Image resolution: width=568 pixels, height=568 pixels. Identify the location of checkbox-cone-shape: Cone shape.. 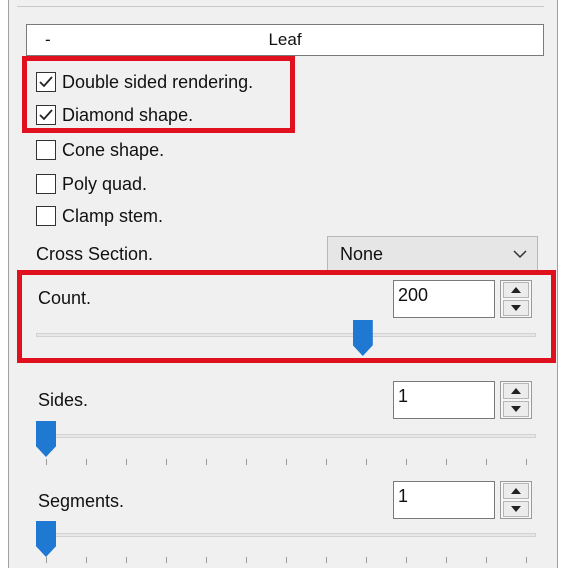
(100, 150).